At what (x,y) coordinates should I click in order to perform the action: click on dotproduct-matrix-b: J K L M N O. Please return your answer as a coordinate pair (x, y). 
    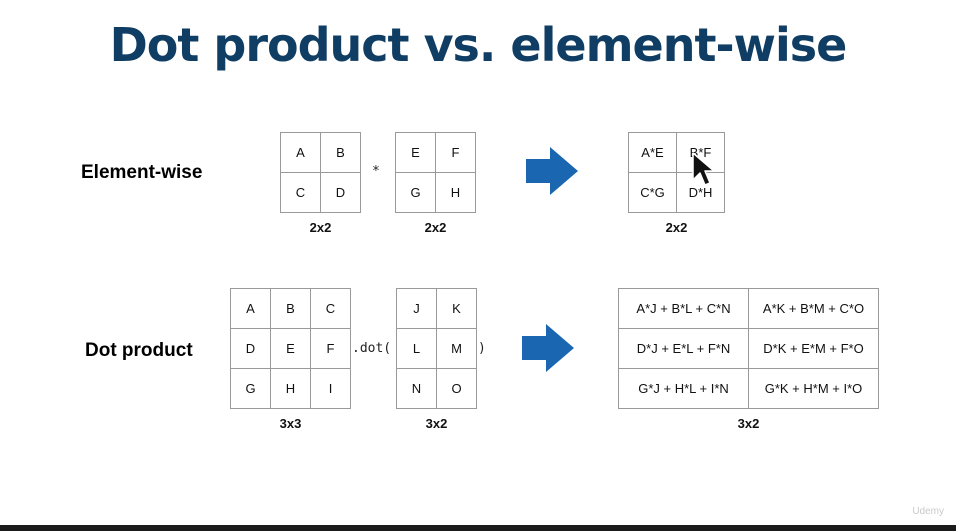
    Looking at the image, I should click on (436, 348).